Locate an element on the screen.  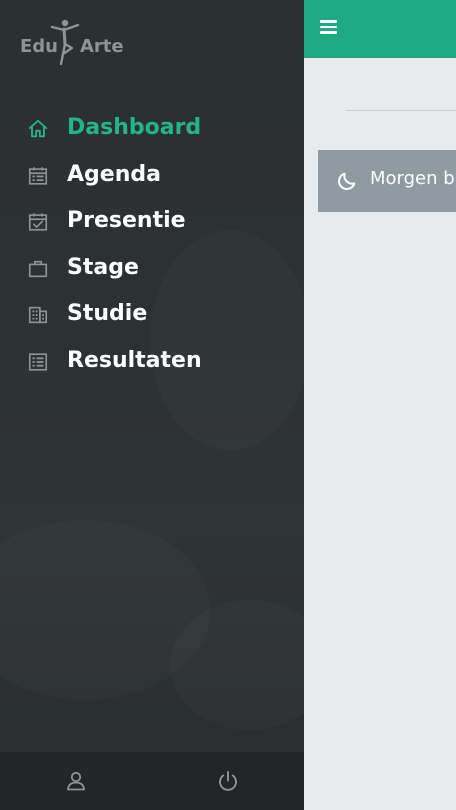
content-divider is located at coordinates (401, 110).